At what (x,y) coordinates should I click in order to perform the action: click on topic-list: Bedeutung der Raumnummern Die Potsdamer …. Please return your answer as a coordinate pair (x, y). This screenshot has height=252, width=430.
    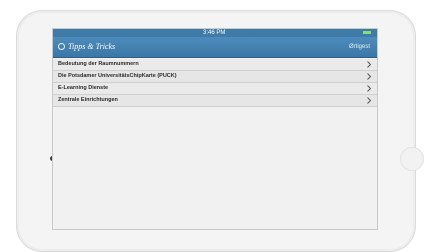
    Looking at the image, I should click on (215, 83).